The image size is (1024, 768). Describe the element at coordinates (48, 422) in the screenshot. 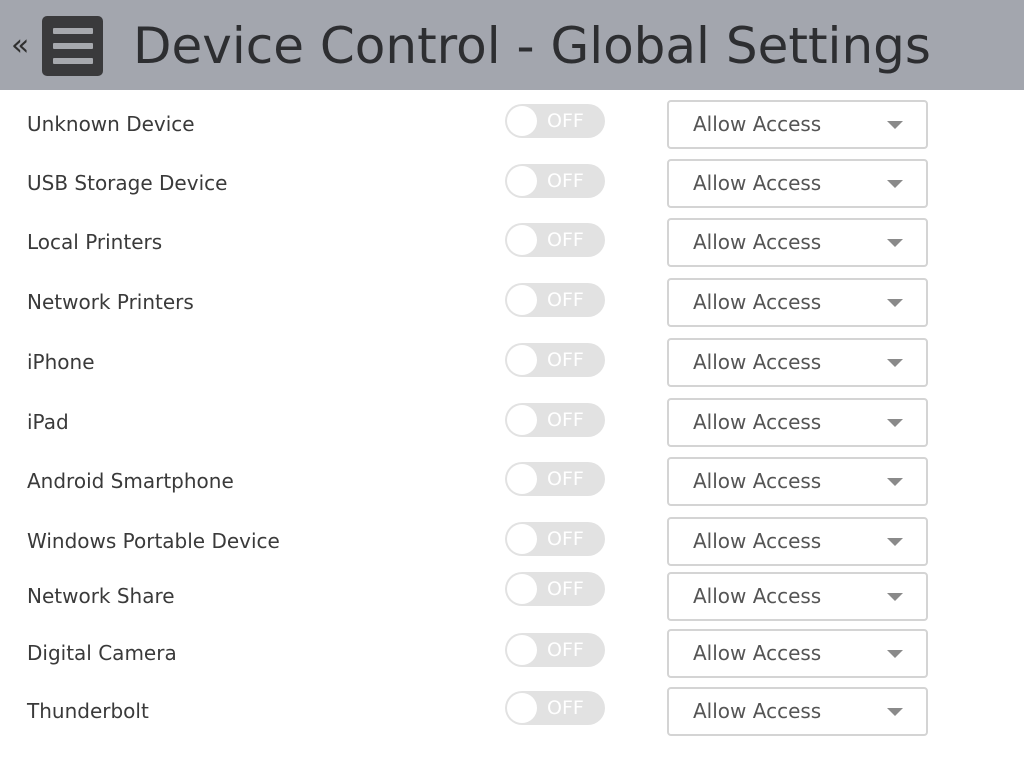

I see `device-label: iPad` at that location.